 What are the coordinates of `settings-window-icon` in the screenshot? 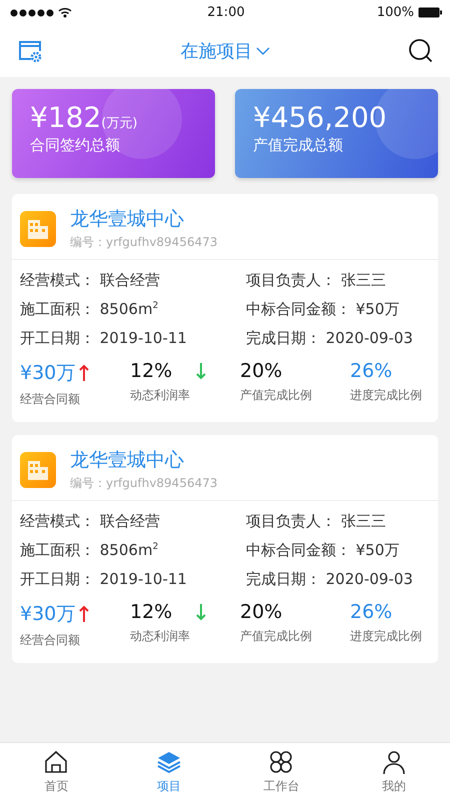 It's located at (30, 51).